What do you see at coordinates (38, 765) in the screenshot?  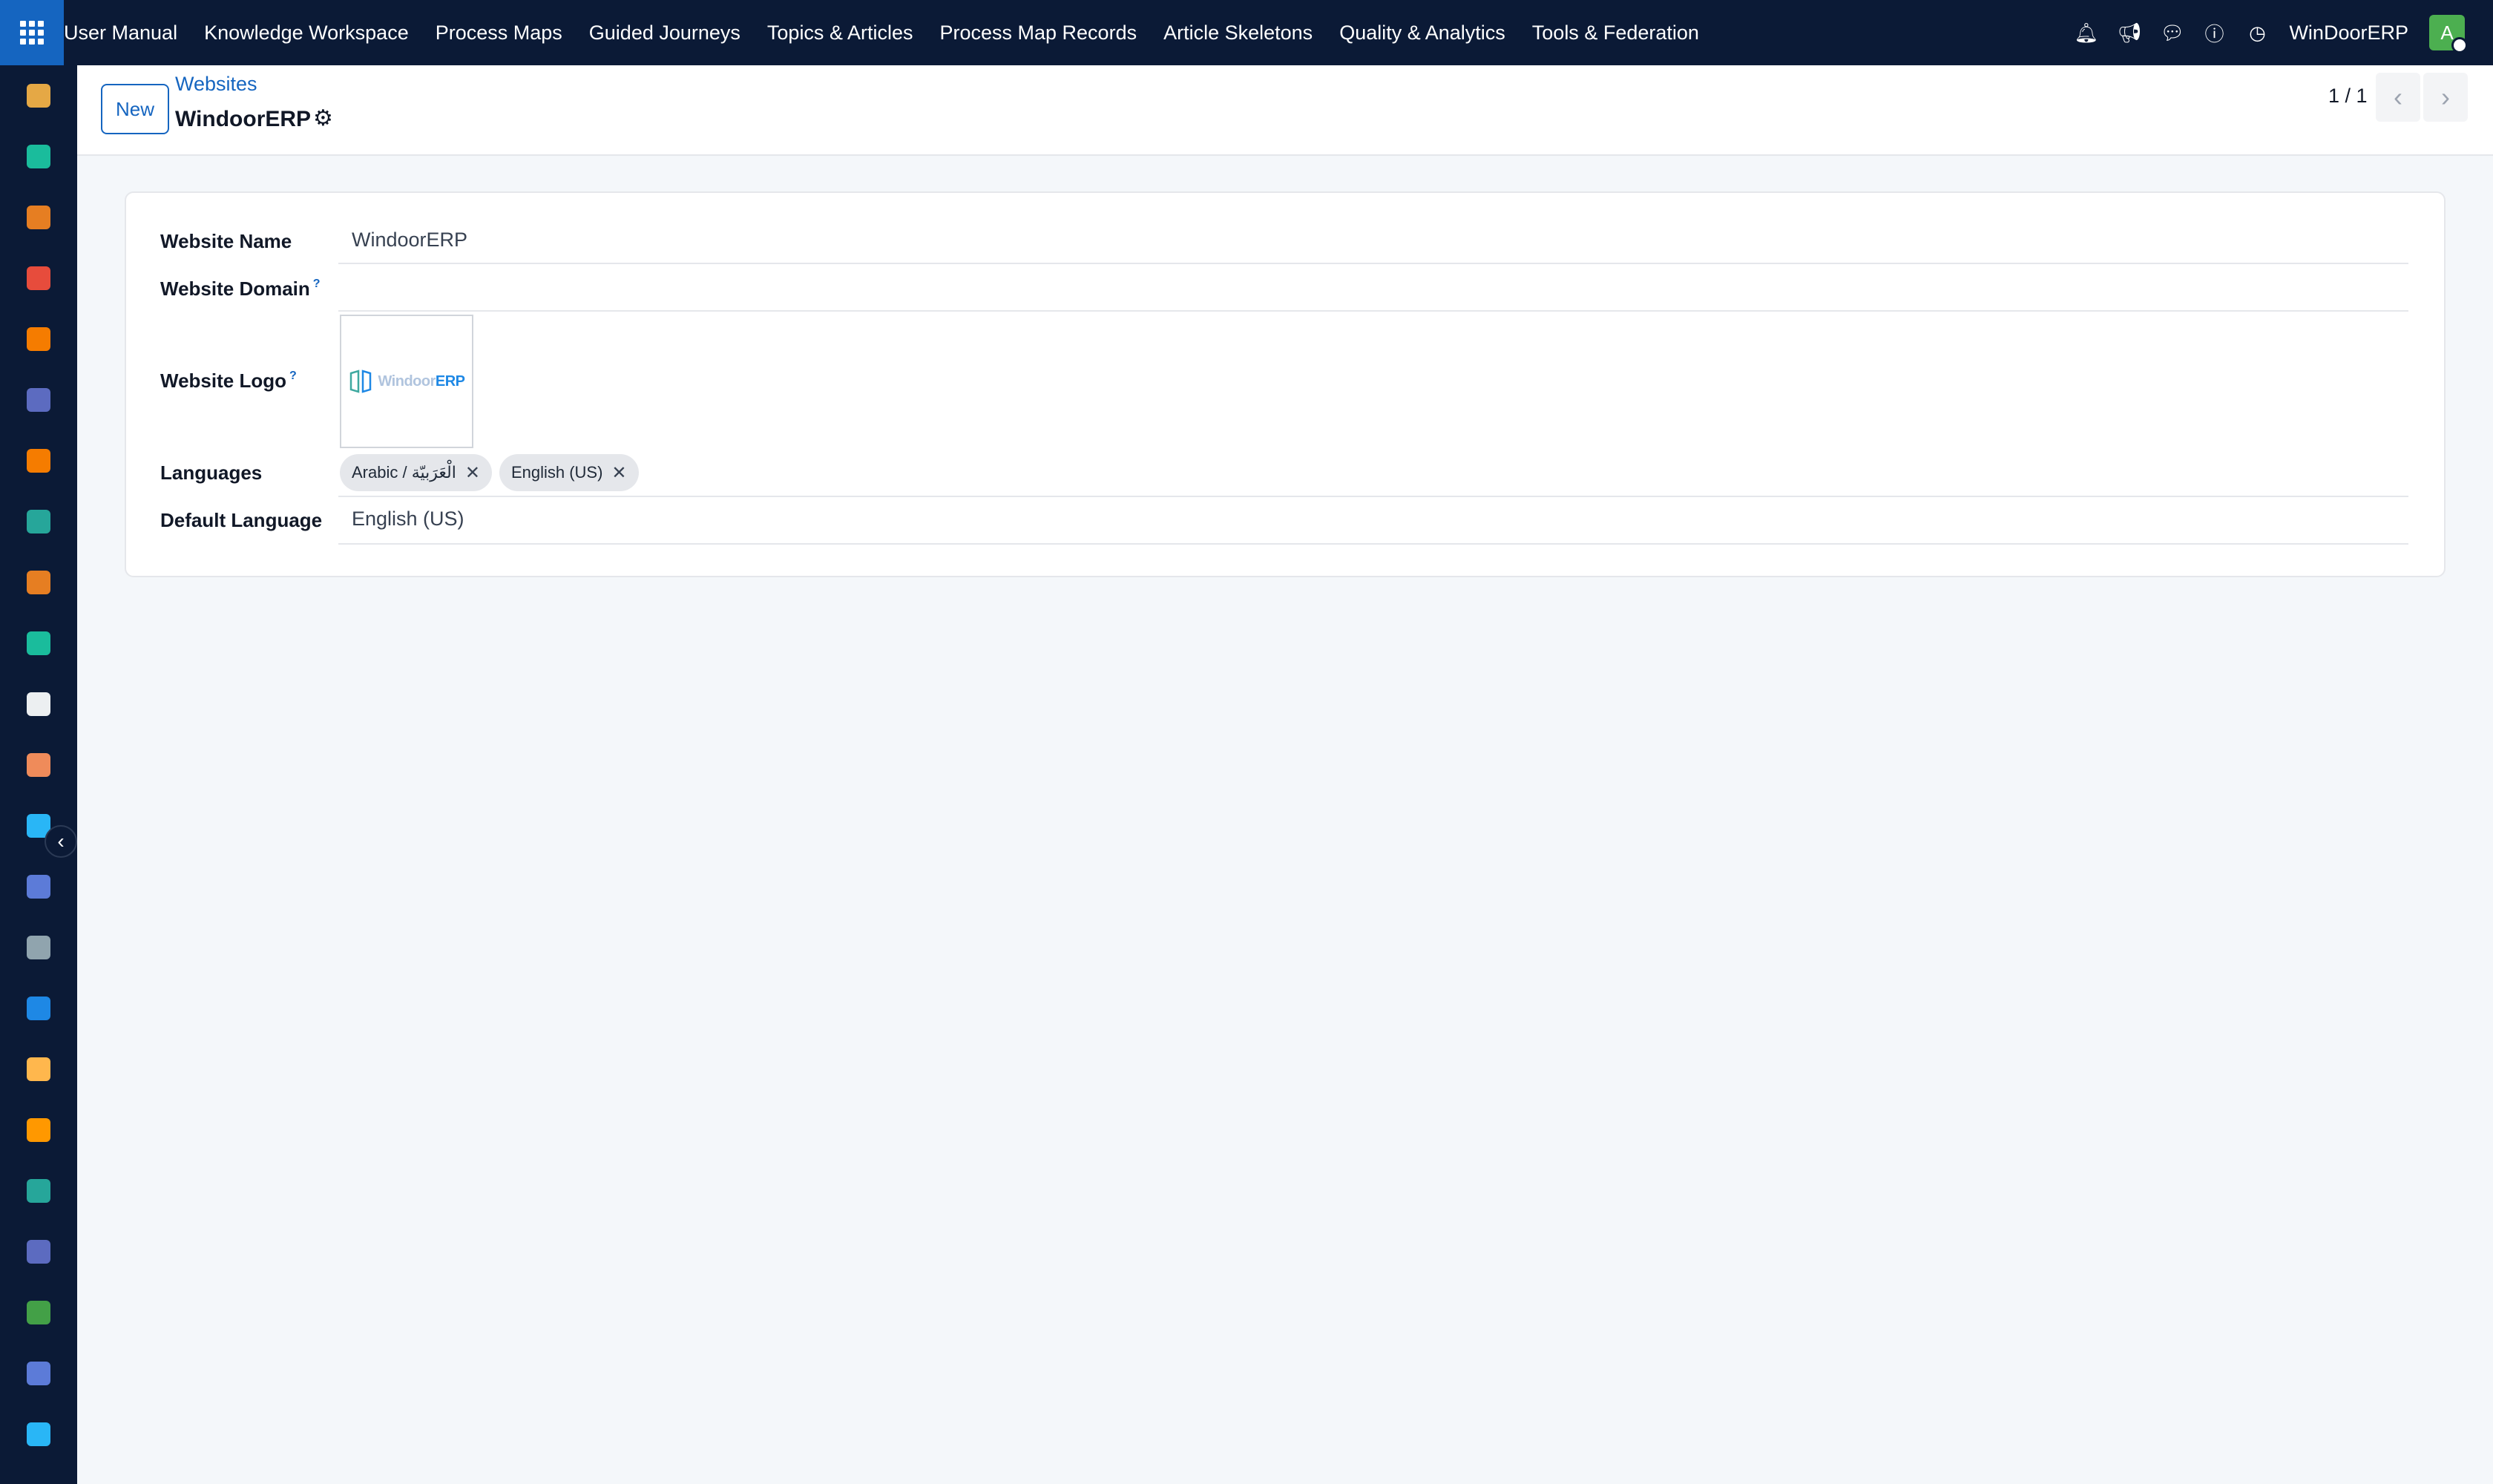 I see `tools-icon` at bounding box center [38, 765].